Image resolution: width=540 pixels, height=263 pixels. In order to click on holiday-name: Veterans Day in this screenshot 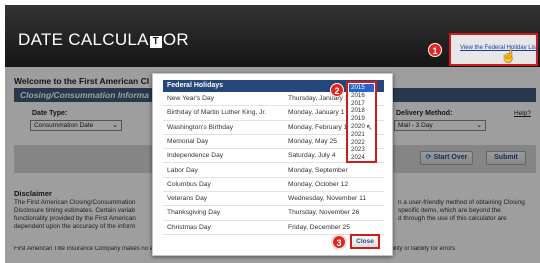, I will do `click(187, 199)`.